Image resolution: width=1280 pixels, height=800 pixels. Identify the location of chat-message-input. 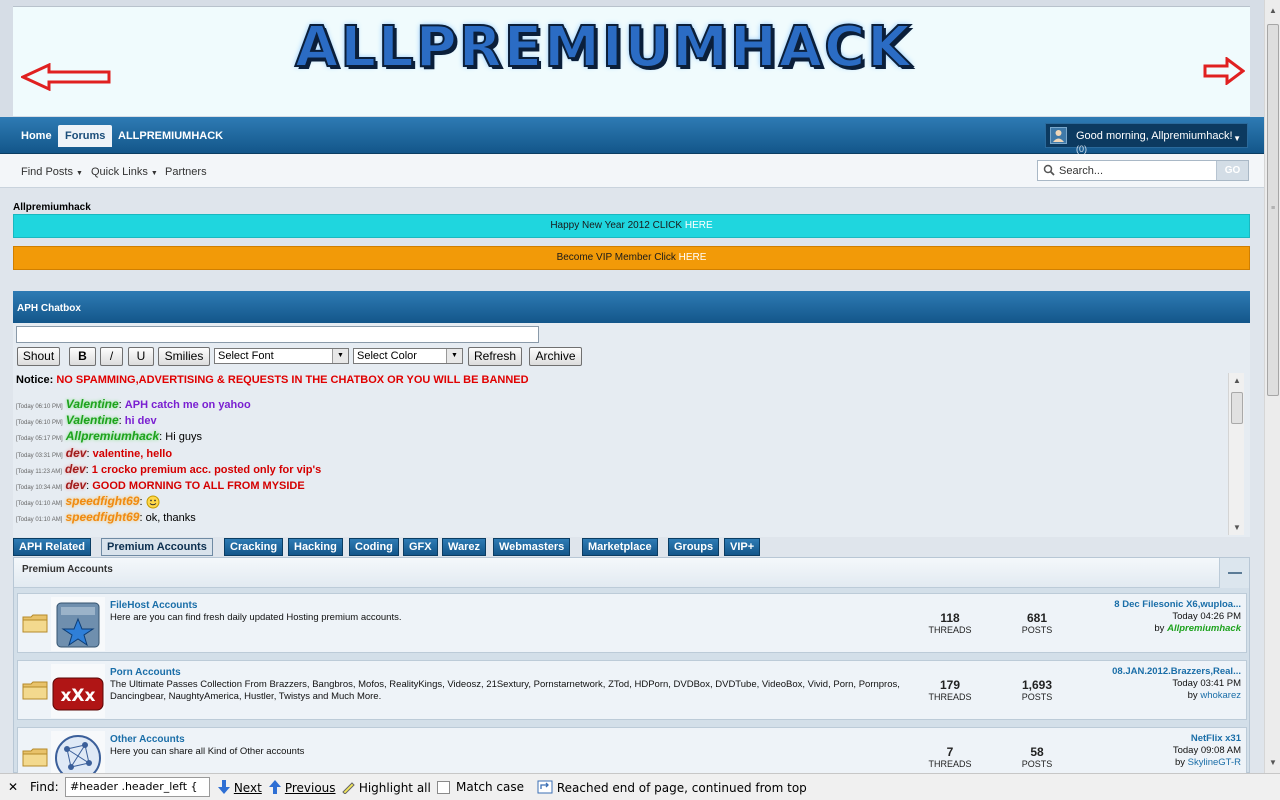
(277, 334).